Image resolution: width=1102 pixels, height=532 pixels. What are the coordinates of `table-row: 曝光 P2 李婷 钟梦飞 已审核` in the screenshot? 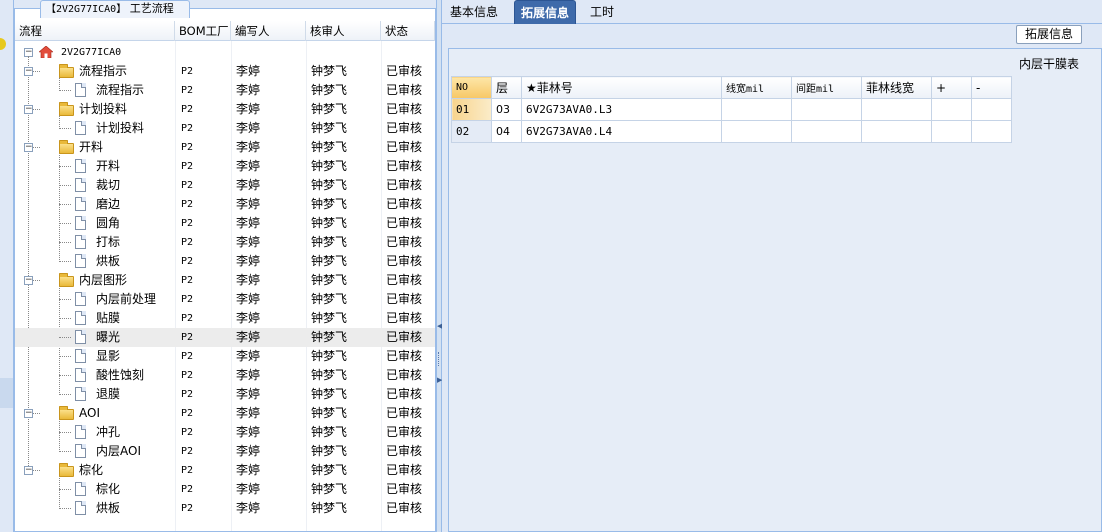 It's located at (225, 337).